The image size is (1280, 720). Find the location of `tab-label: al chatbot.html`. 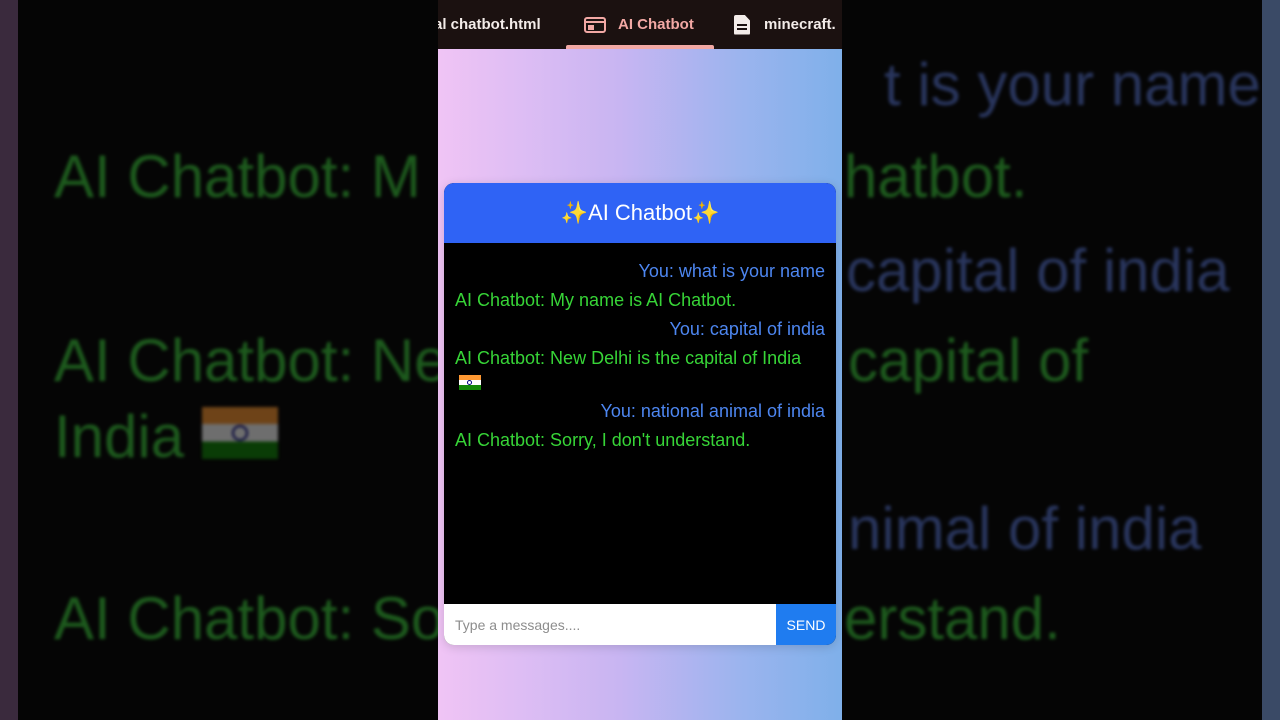

tab-label: al chatbot.html is located at coordinates (489, 24).